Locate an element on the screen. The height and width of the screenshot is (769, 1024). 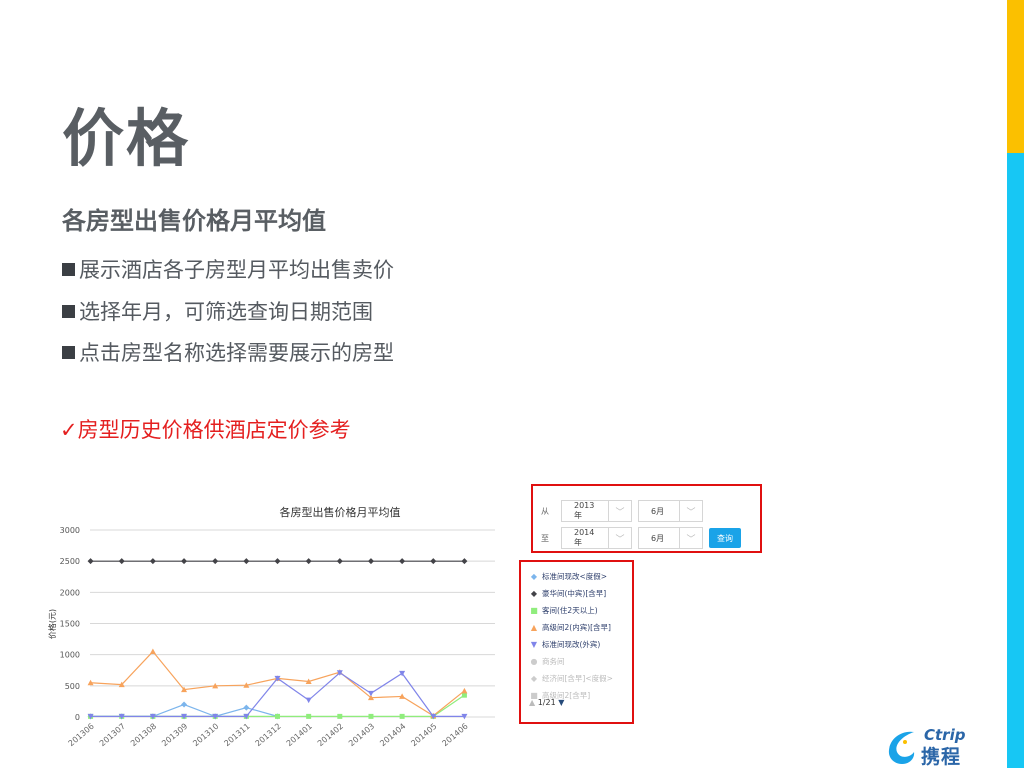
legend-item: ◆ 经济间[含早]<度假> is located at coordinates (580, 678).